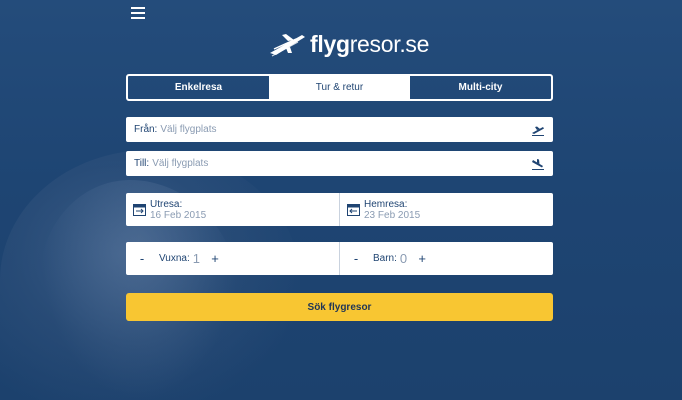 The image size is (682, 400). I want to click on plane-landing-icon, so click(538, 164).